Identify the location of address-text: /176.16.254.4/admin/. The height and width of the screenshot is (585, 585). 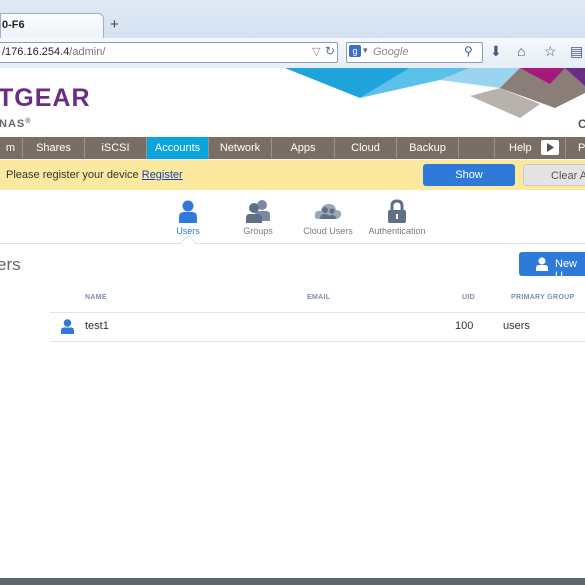
(53, 52).